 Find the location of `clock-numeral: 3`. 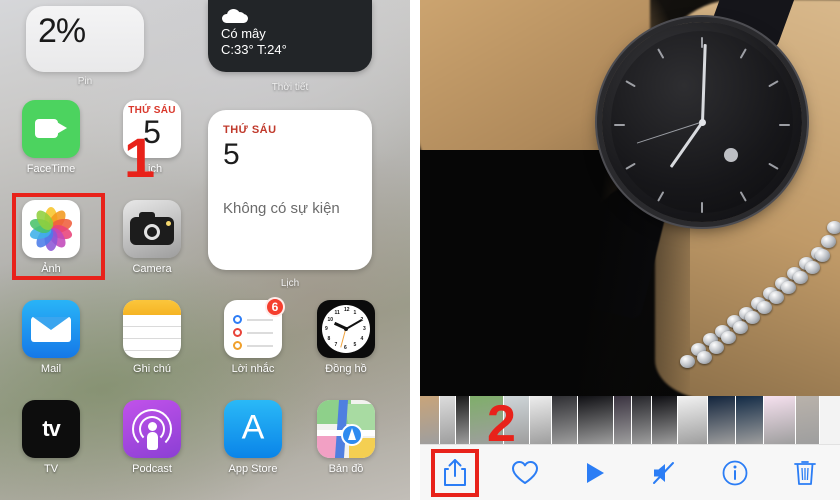

clock-numeral: 3 is located at coordinates (364, 329).